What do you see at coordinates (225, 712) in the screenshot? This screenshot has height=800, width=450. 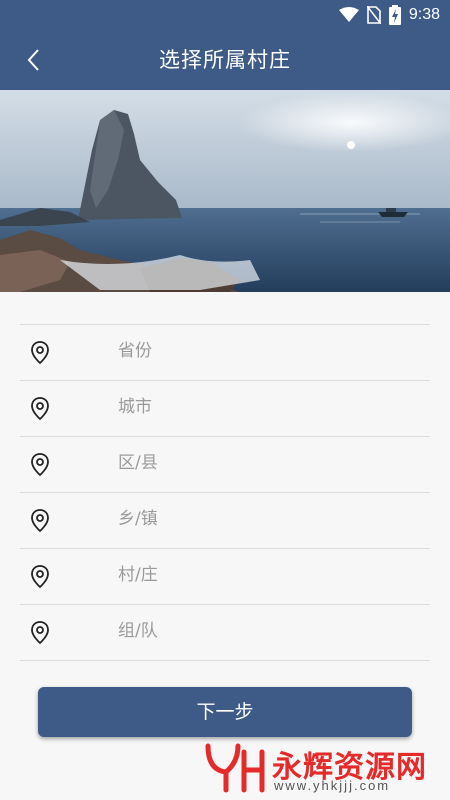 I see `next-step-button: 下一步` at bounding box center [225, 712].